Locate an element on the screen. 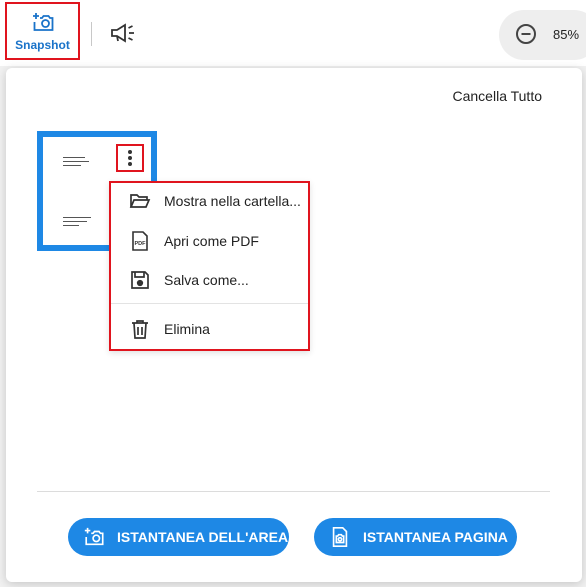 This screenshot has height=587, width=586. menu-item-delete: Elimina is located at coordinates (209, 329).